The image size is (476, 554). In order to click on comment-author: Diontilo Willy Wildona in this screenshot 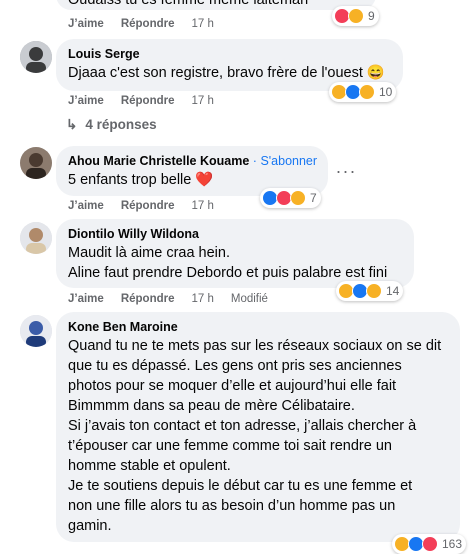, I will do `click(133, 234)`.